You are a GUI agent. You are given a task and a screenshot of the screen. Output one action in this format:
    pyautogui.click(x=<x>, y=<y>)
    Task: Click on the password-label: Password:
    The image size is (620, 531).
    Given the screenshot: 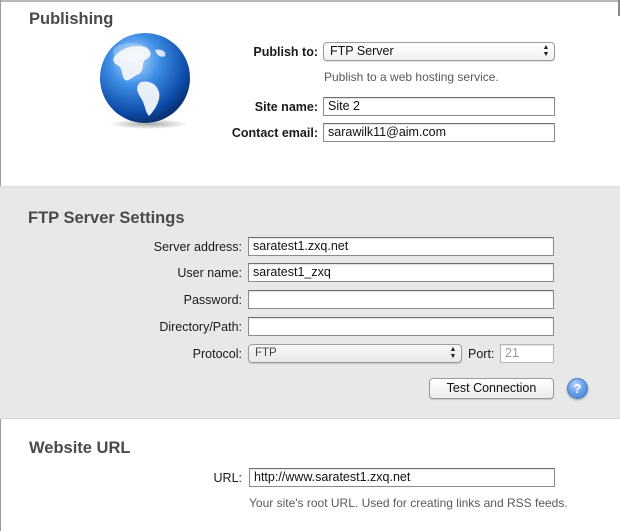 What is the action you would take?
    pyautogui.click(x=212, y=300)
    